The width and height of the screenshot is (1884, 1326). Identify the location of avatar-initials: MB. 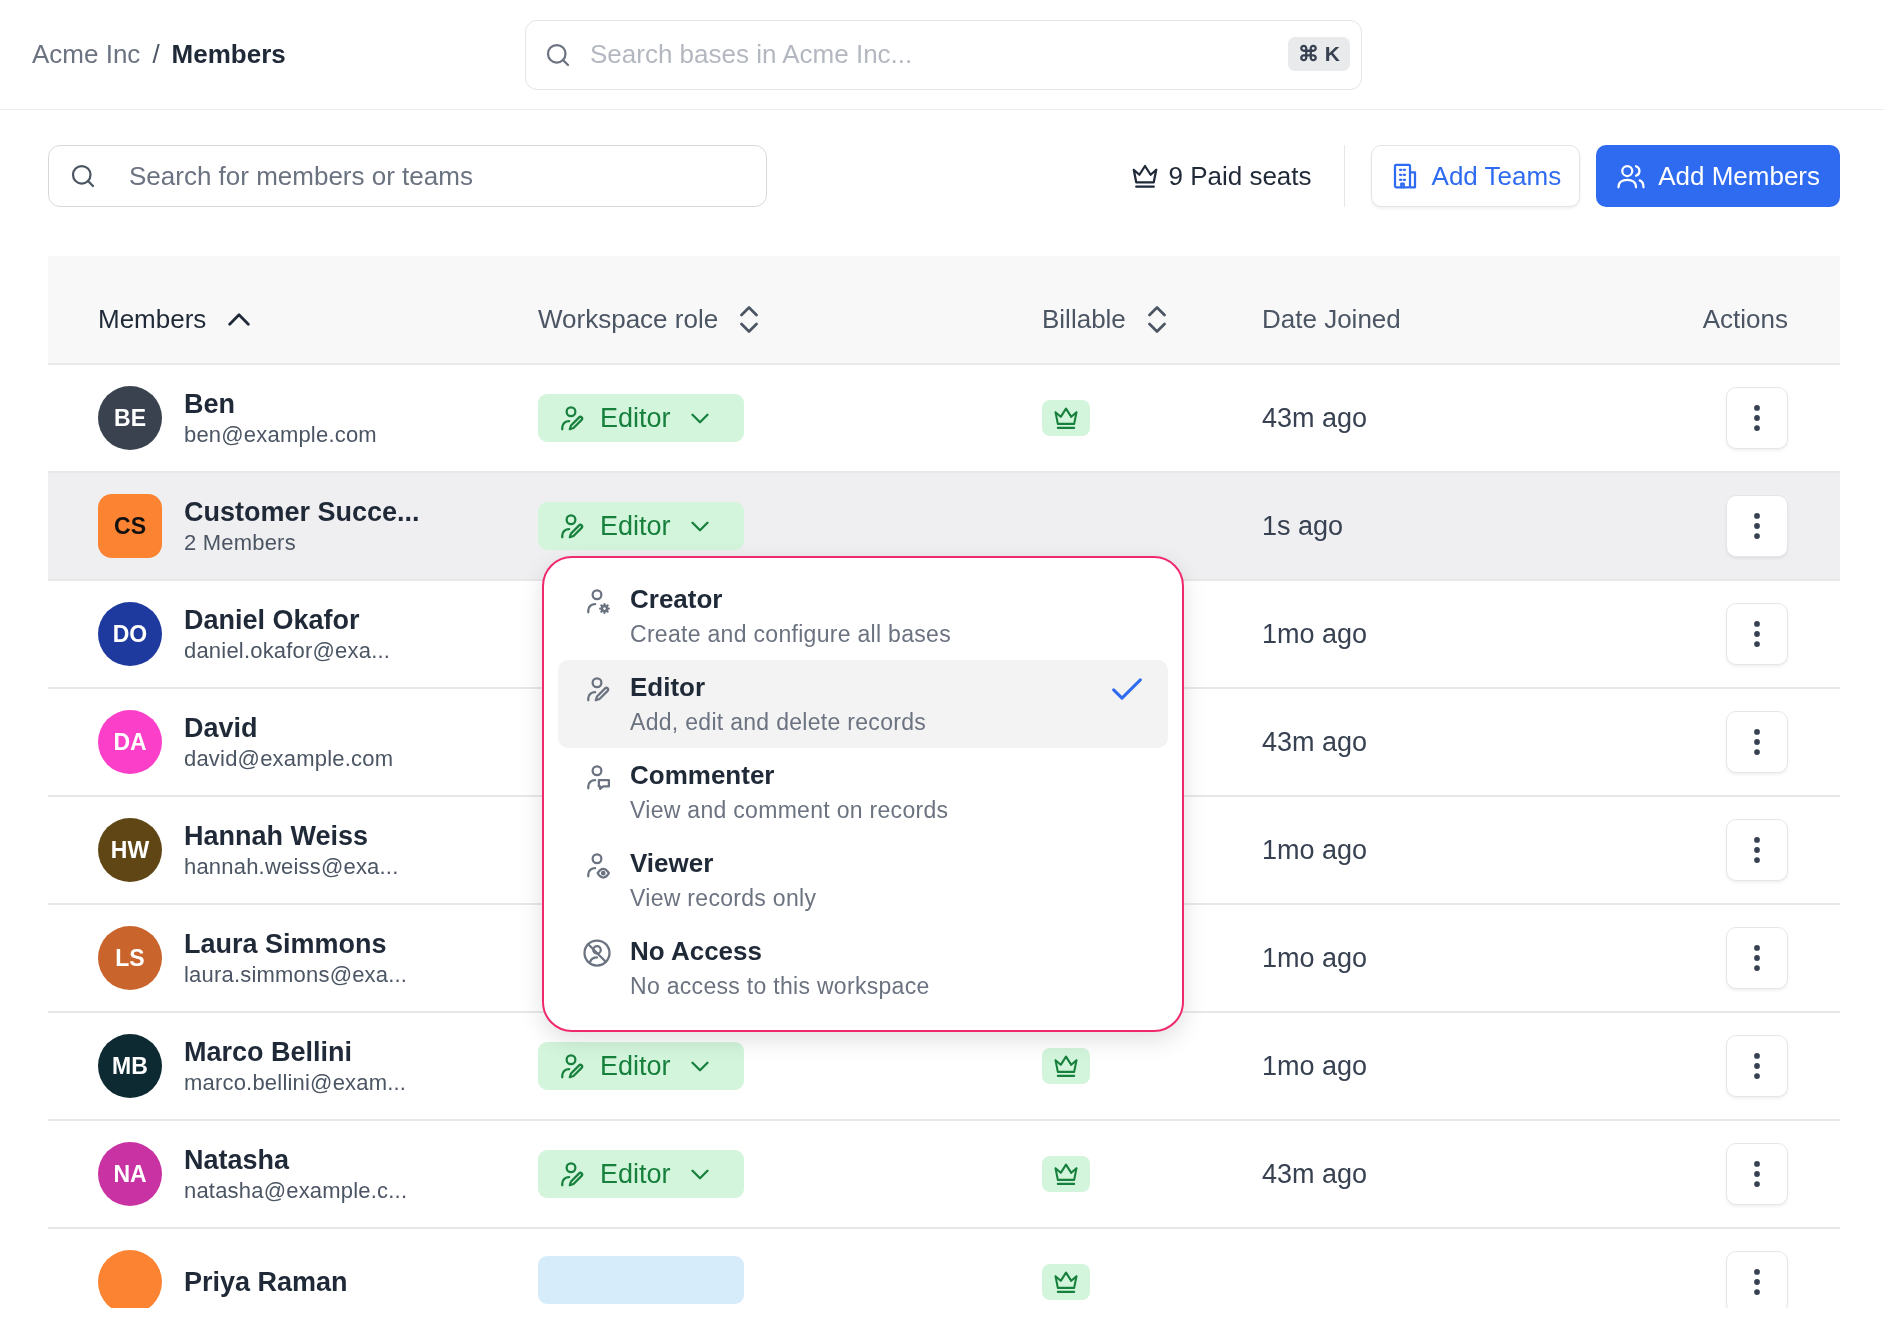
(130, 1066).